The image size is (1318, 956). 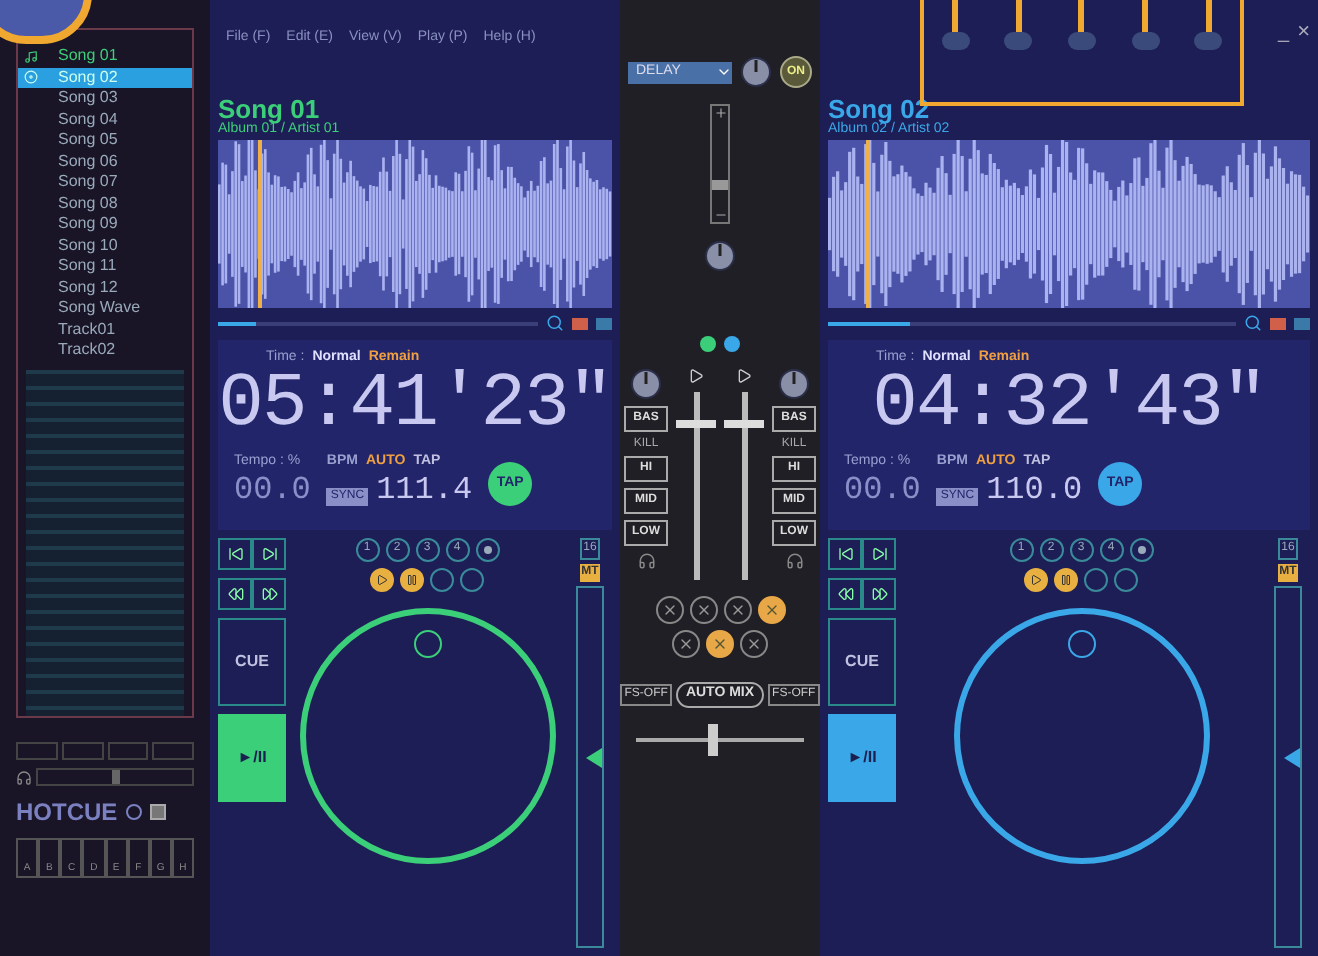 I want to click on playhead-line, so click(x=259, y=223).